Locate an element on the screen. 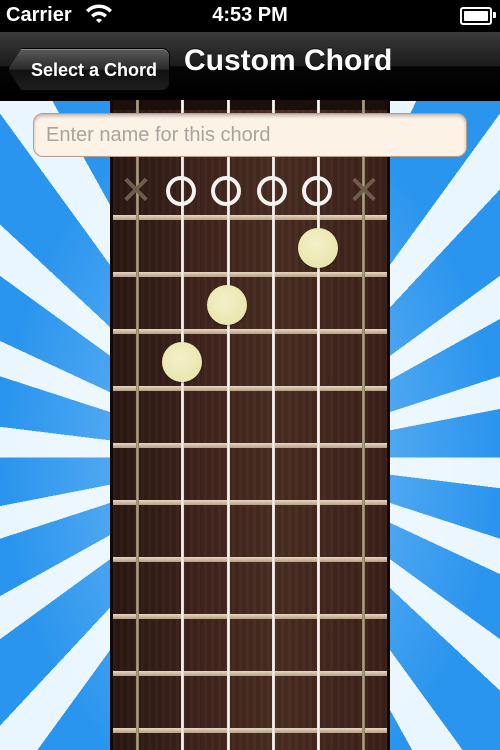  page-title: Custom Chord is located at coordinates (288, 60).